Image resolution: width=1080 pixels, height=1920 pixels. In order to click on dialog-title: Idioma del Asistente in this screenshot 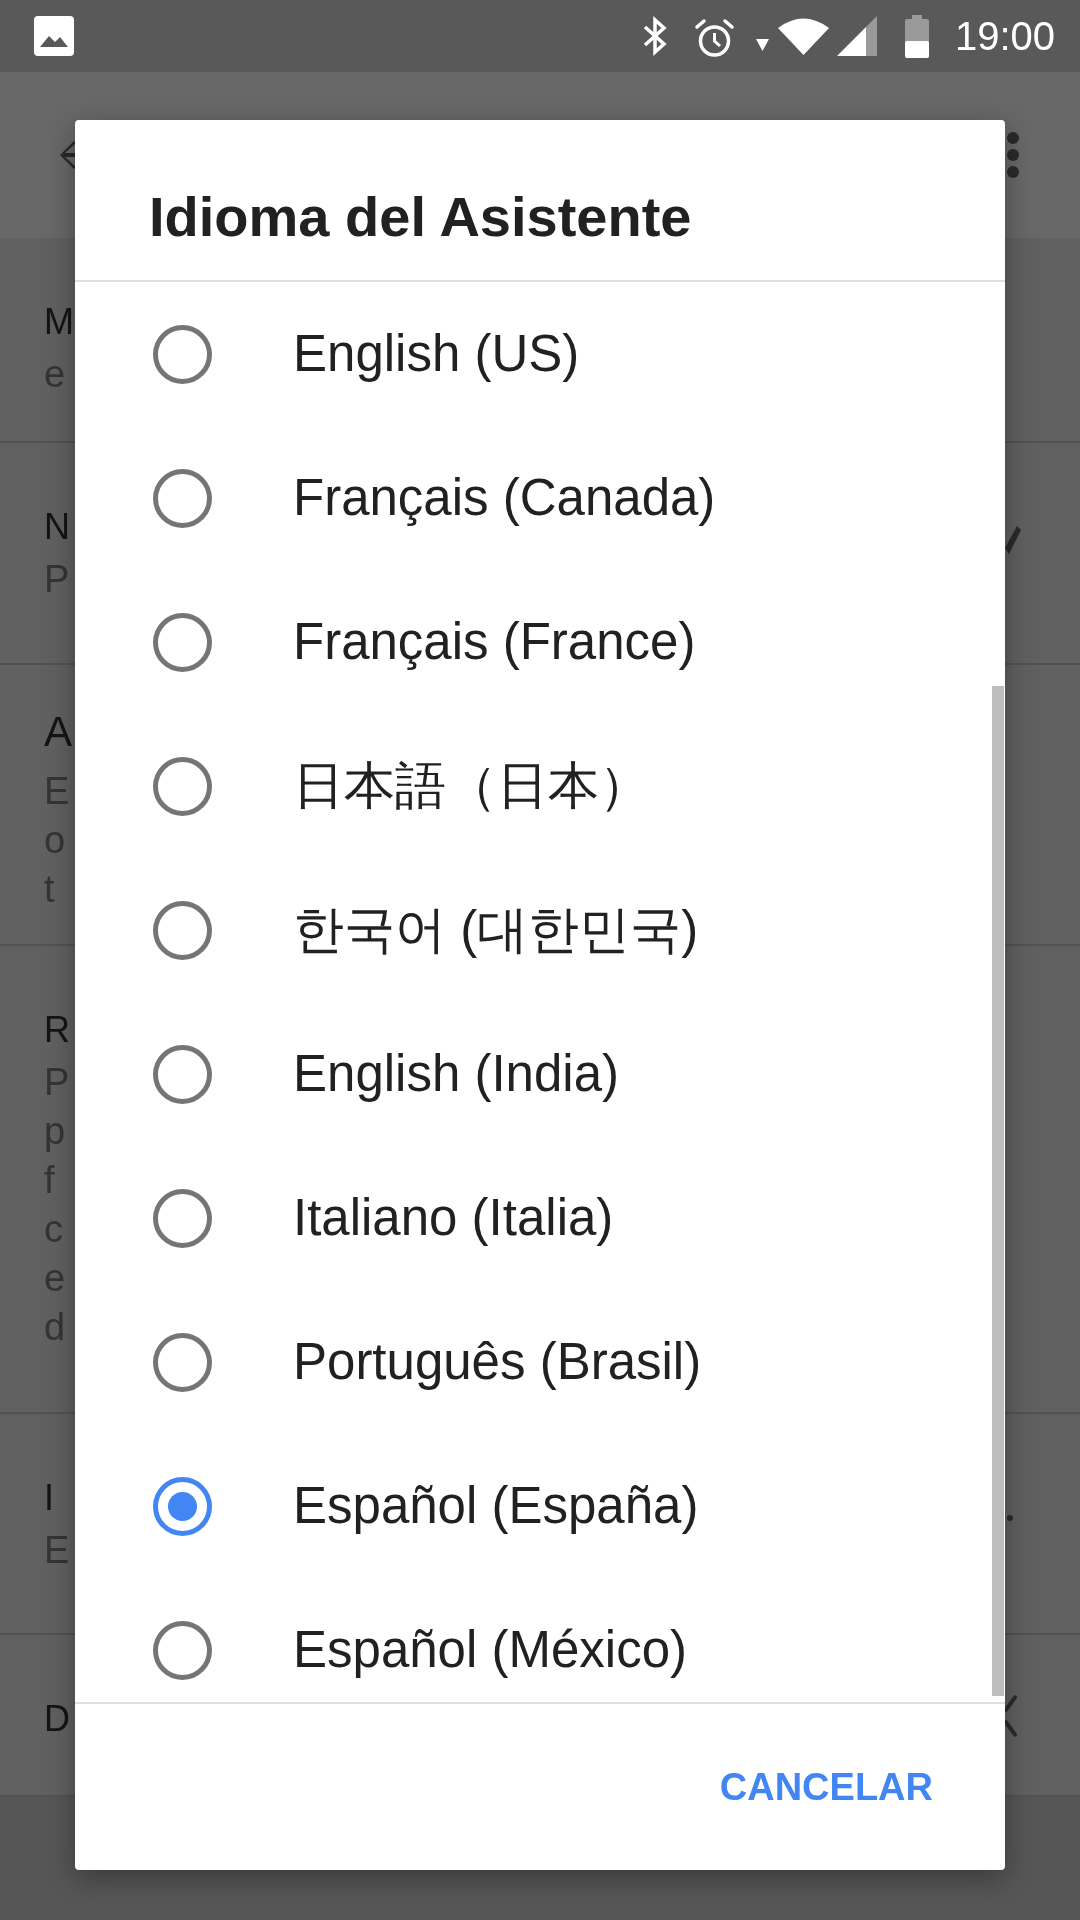, I will do `click(420, 217)`.